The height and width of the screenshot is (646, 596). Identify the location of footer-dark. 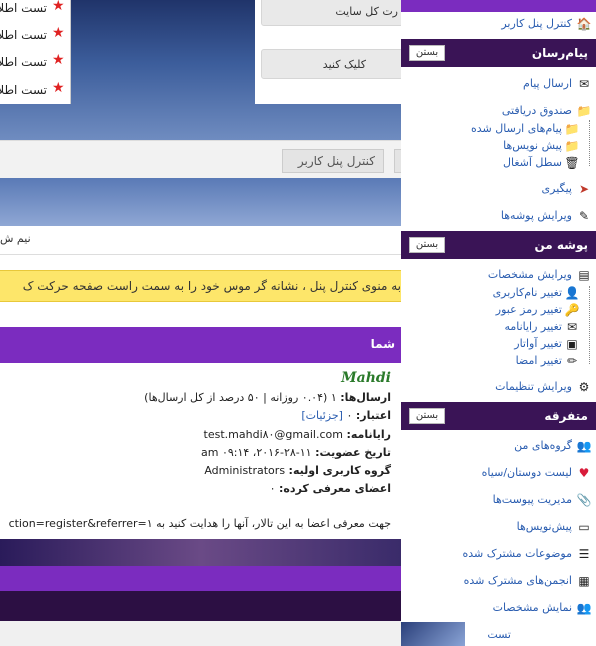
(200, 606).